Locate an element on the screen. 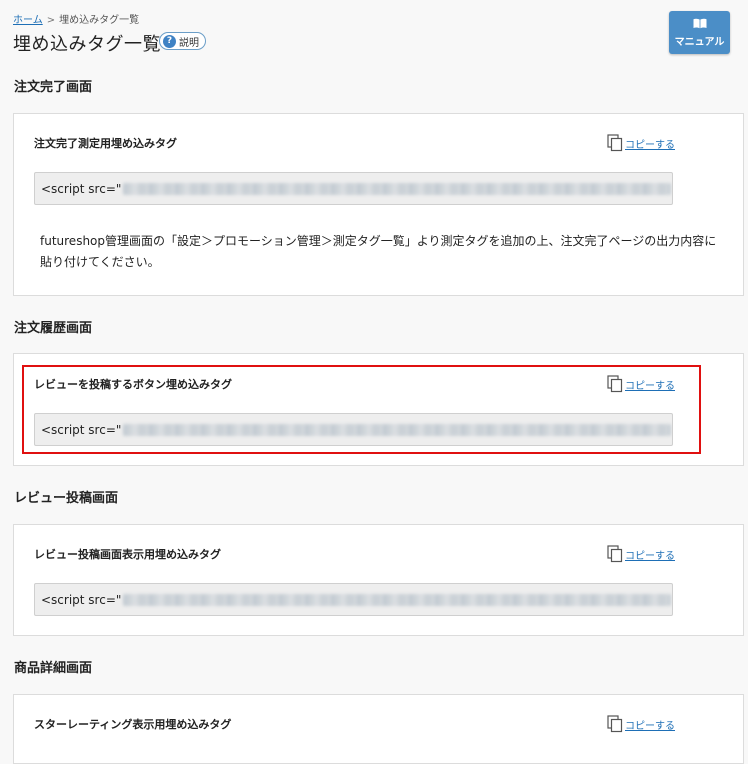  tag-card-review-post-page: レビュー投稿画面表示用埋め込みタグ コピーする <script src=" is located at coordinates (378, 580).